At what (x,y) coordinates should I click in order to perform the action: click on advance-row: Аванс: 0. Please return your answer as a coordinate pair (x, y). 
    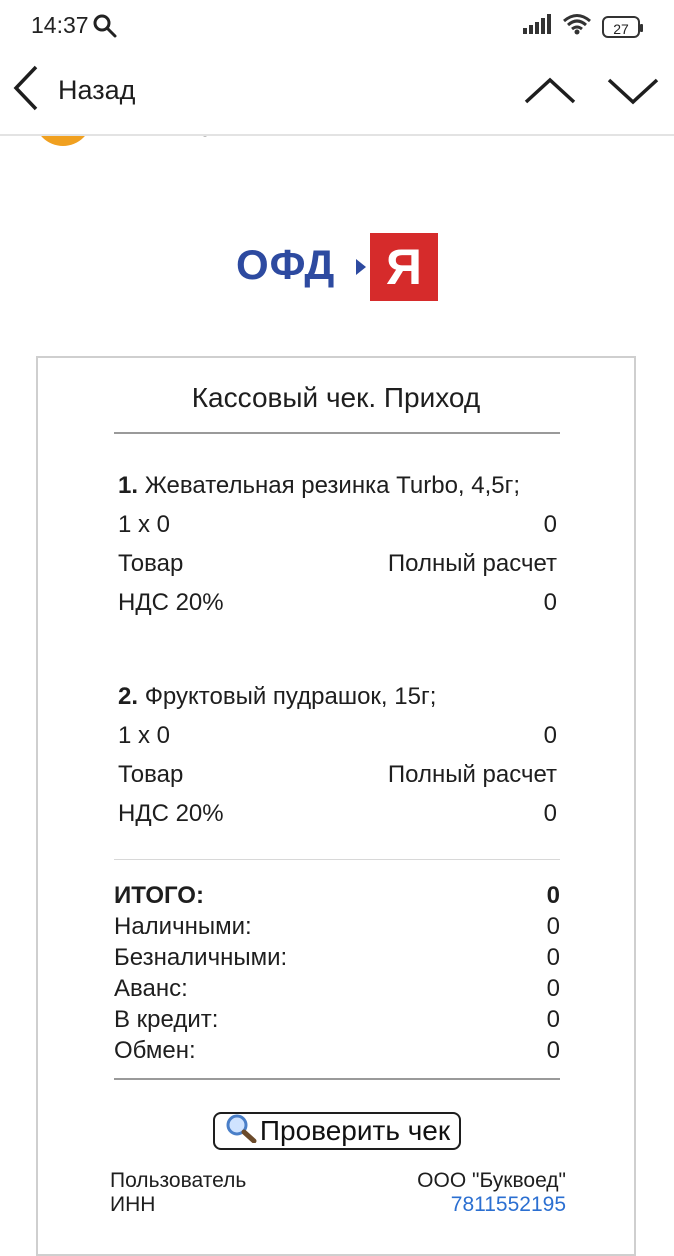
    Looking at the image, I should click on (337, 989).